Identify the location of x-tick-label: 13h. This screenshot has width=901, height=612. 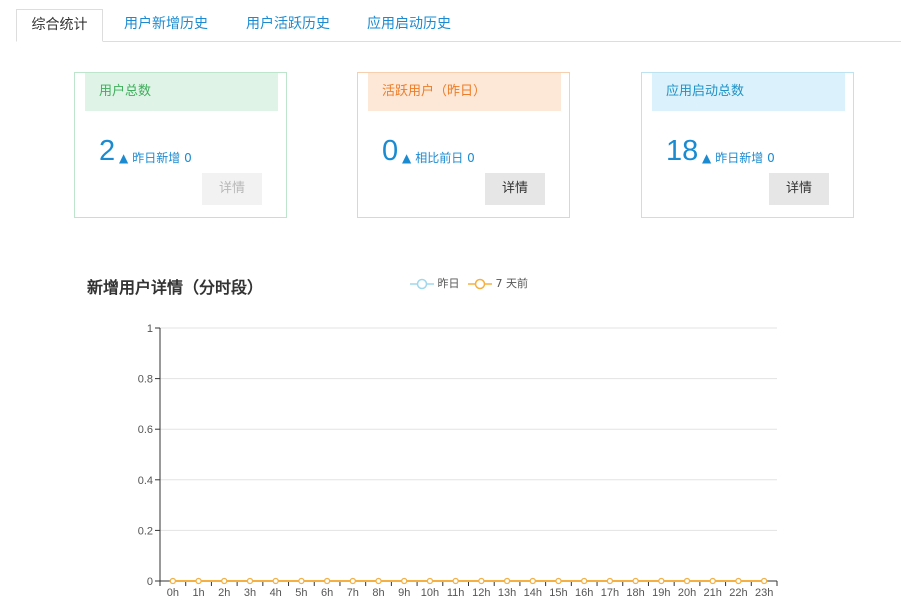
(507, 593).